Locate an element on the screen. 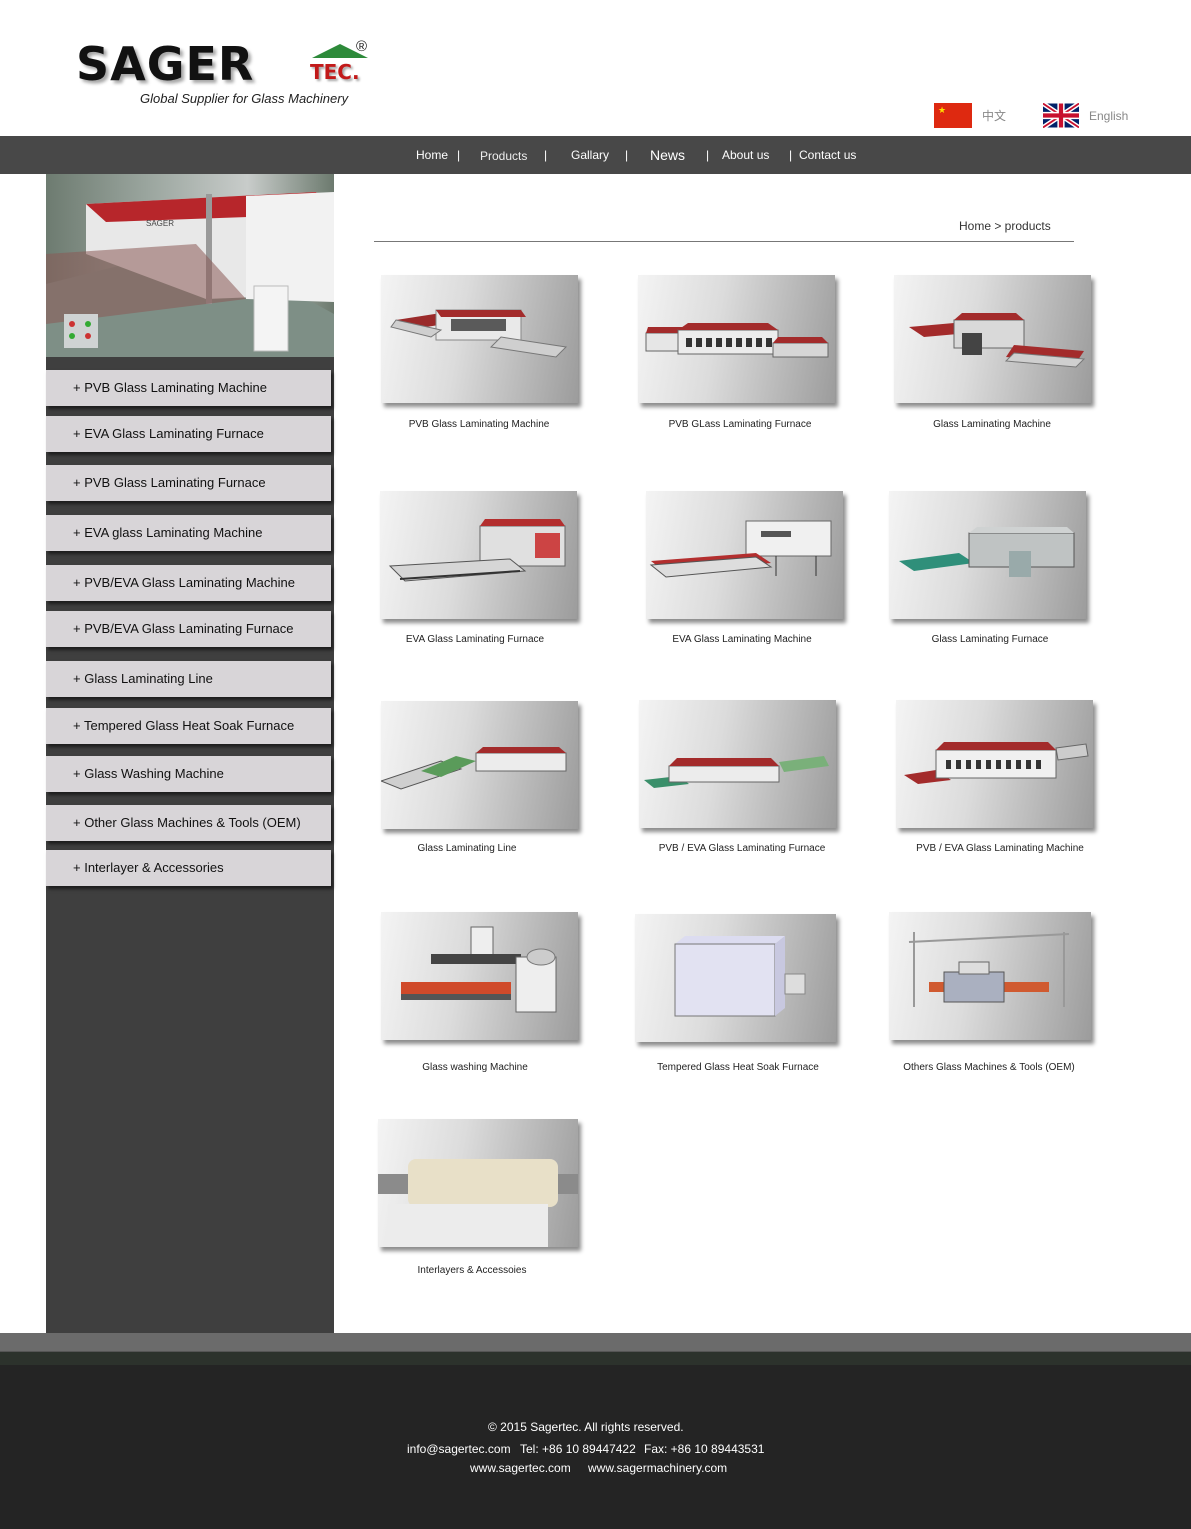  sidebar-banner-image: SAGER is located at coordinates (190, 265).